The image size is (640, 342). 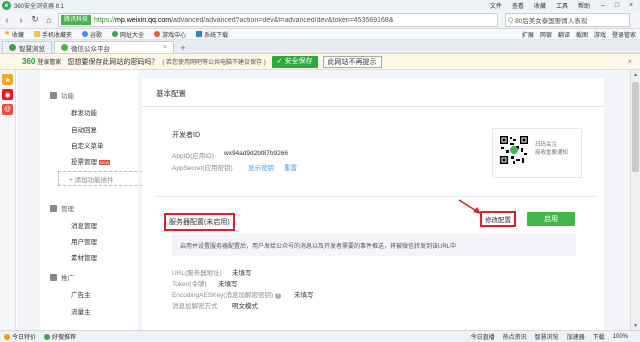 I want to click on section-label: 推广, so click(x=67, y=278).